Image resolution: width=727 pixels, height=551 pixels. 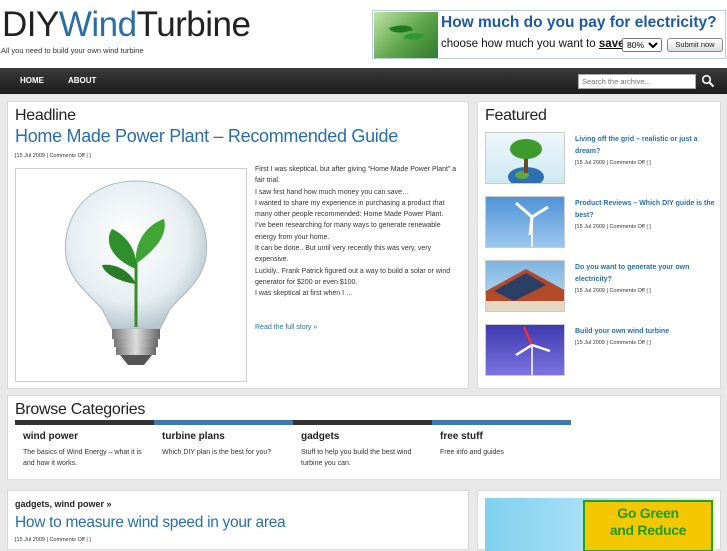 I want to click on go-green-sign: Go Green and Reduce, so click(x=648, y=525).